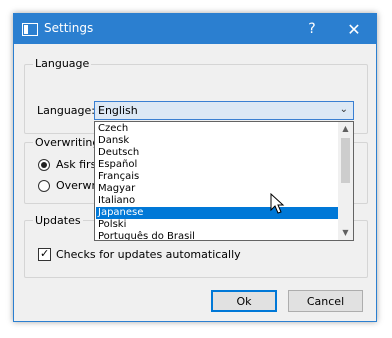 The height and width of the screenshot is (338, 392). What do you see at coordinates (218, 235) in the screenshot?
I see `language-option: Português do Brasil` at bounding box center [218, 235].